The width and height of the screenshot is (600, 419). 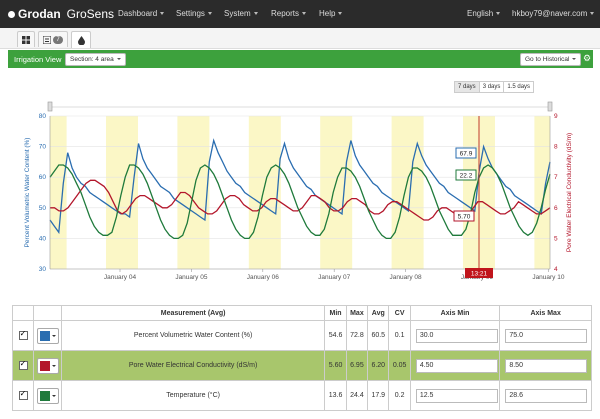 What do you see at coordinates (548, 277) in the screenshot?
I see `x-tick-label: January 10` at bounding box center [548, 277].